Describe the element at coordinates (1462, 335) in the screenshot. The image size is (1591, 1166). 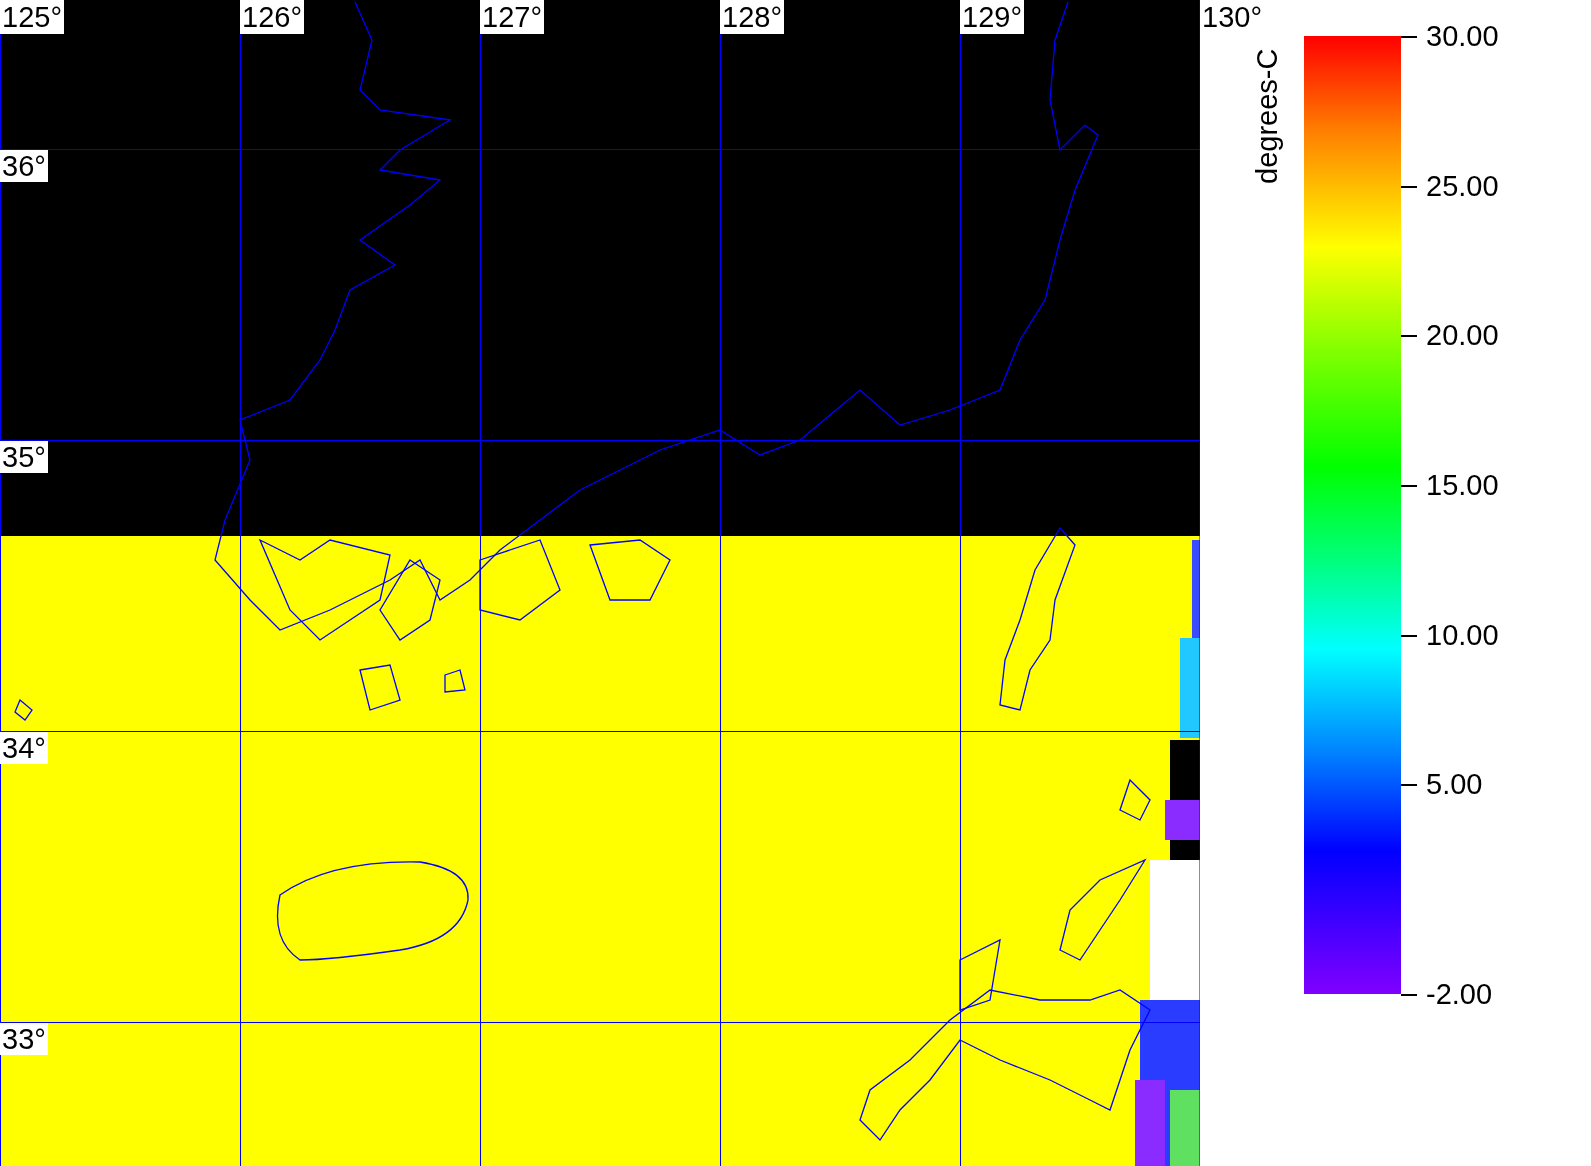
I see `colorbar-tick-label: 20.00` at that location.